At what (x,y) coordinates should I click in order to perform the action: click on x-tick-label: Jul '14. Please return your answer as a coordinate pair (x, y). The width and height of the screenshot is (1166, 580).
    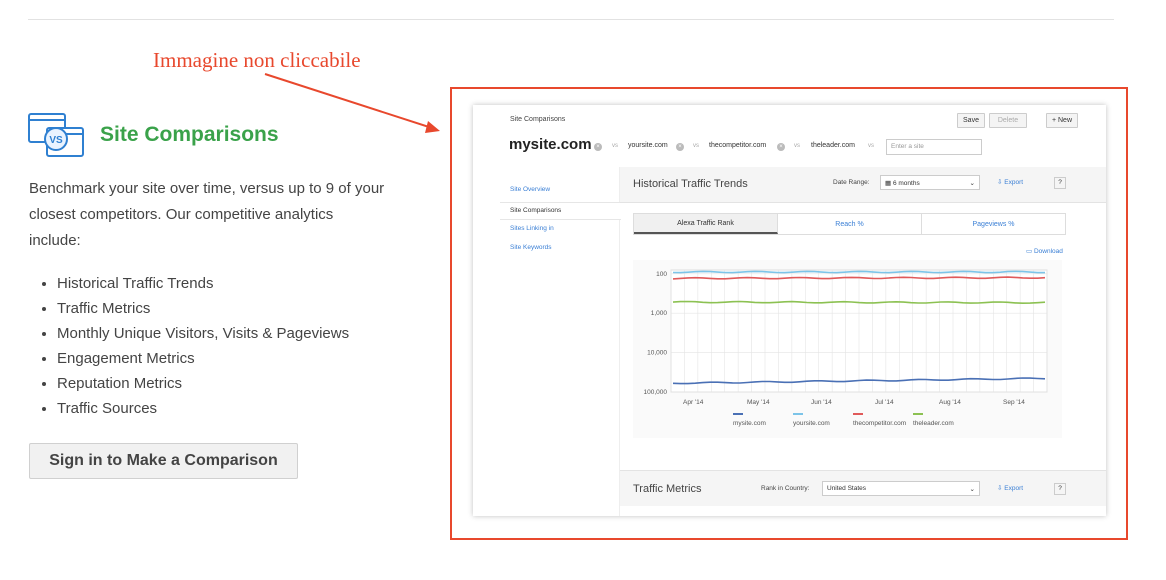
    Looking at the image, I should click on (884, 402).